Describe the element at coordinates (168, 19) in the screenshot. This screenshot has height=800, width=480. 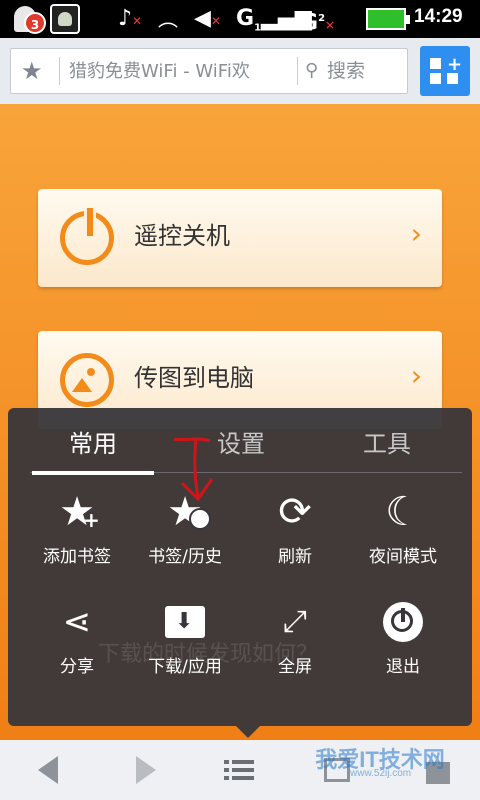
I see `wifi-icon: ︵` at that location.